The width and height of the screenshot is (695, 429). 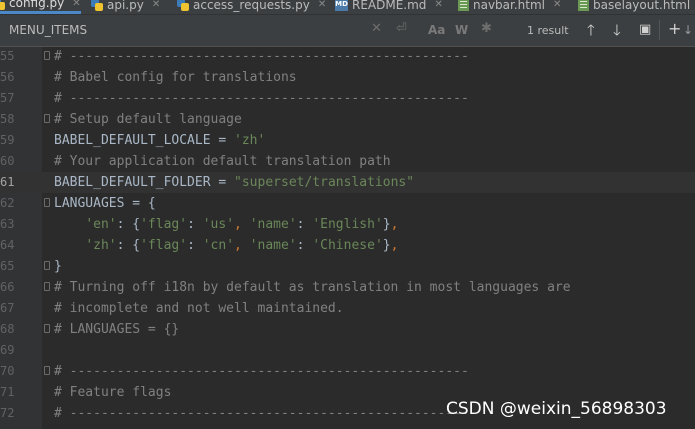 What do you see at coordinates (347, 140) in the screenshot?
I see `code-line: 59 BABEL_DEFAULT_LOCALE = 'zh'` at bounding box center [347, 140].